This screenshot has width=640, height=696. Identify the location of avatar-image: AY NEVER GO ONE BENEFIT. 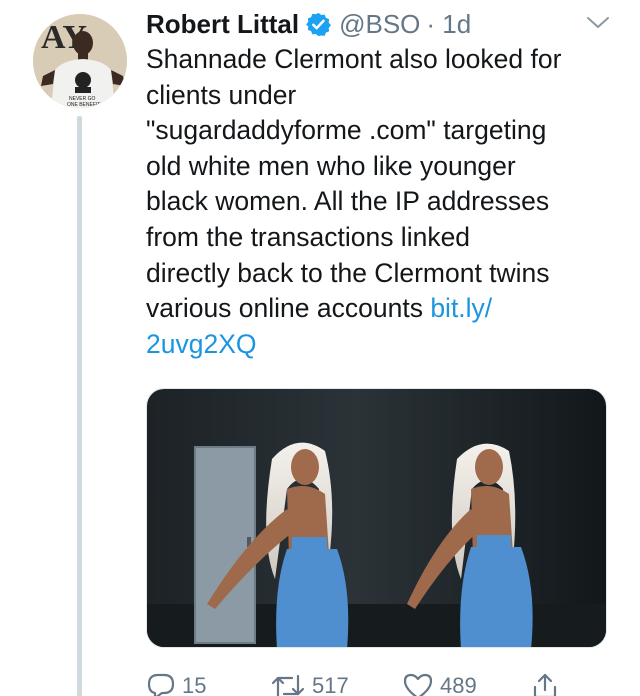
(80, 61).